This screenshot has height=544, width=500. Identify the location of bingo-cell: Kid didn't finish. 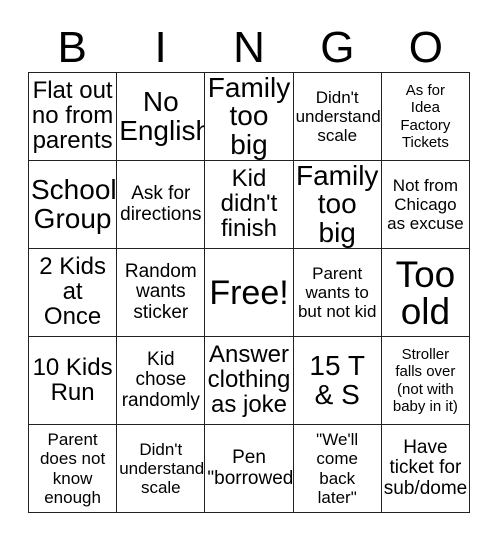
(249, 205).